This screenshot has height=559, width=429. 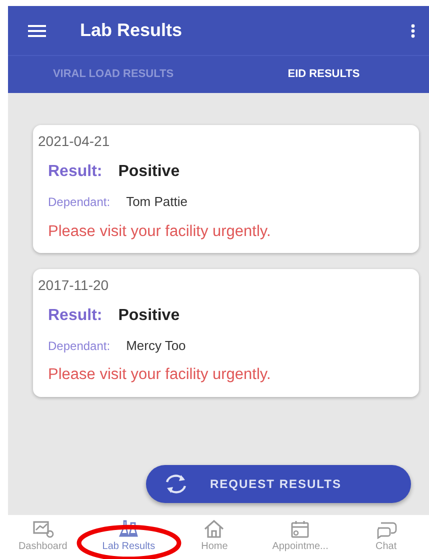 What do you see at coordinates (132, 30) in the screenshot?
I see `screen-title: Lab Results` at bounding box center [132, 30].